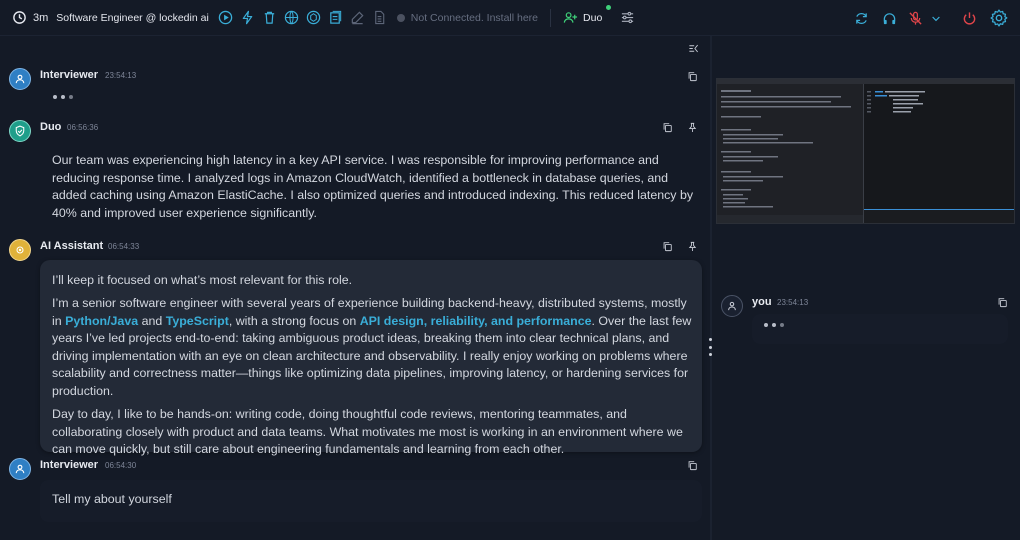 The image size is (1020, 540). What do you see at coordinates (936, 18) in the screenshot?
I see `chevron-down-icon` at bounding box center [936, 18].